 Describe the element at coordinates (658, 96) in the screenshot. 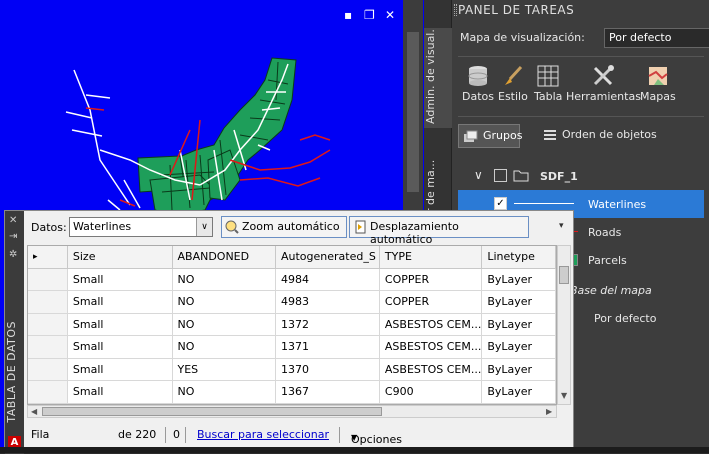

I see `maps-button-label: Mapas` at that location.